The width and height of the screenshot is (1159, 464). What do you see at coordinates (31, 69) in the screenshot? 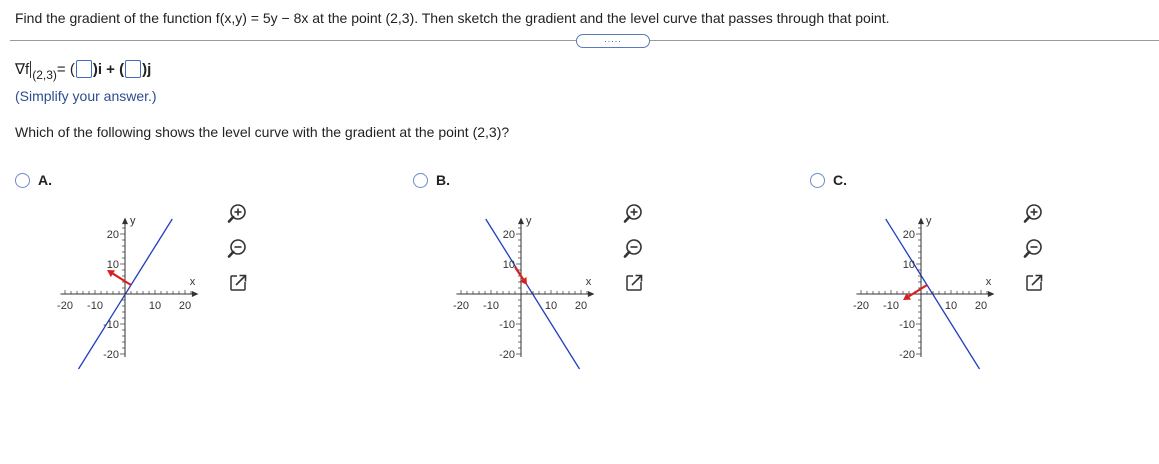
I see `evaluation-bar` at bounding box center [31, 69].